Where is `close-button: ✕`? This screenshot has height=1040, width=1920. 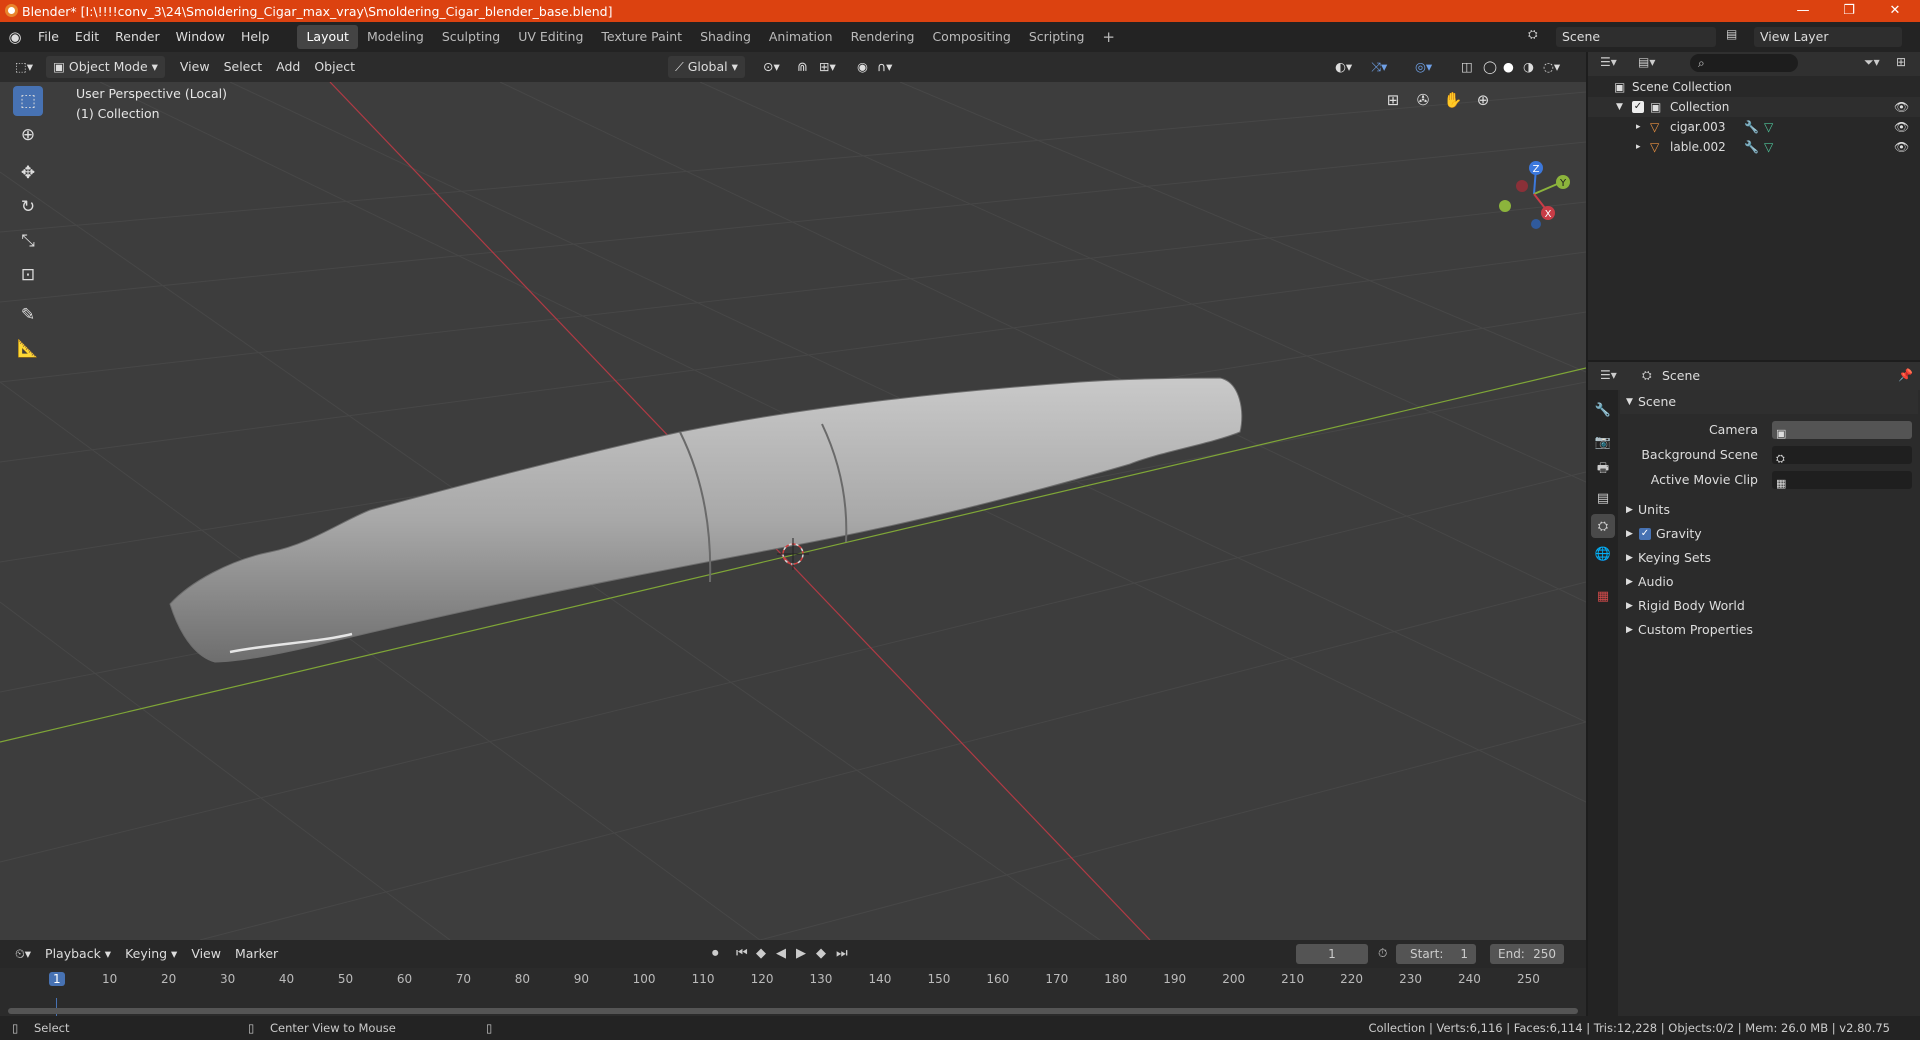 close-button: ✕ is located at coordinates (1895, 11).